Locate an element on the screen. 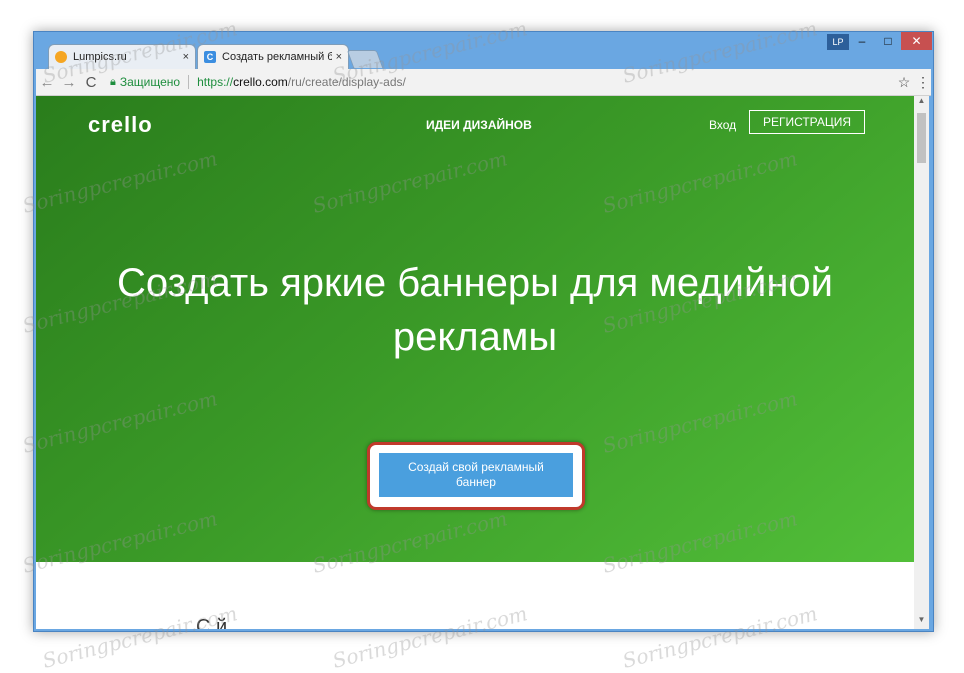  forward-icon: → is located at coordinates (69, 82).